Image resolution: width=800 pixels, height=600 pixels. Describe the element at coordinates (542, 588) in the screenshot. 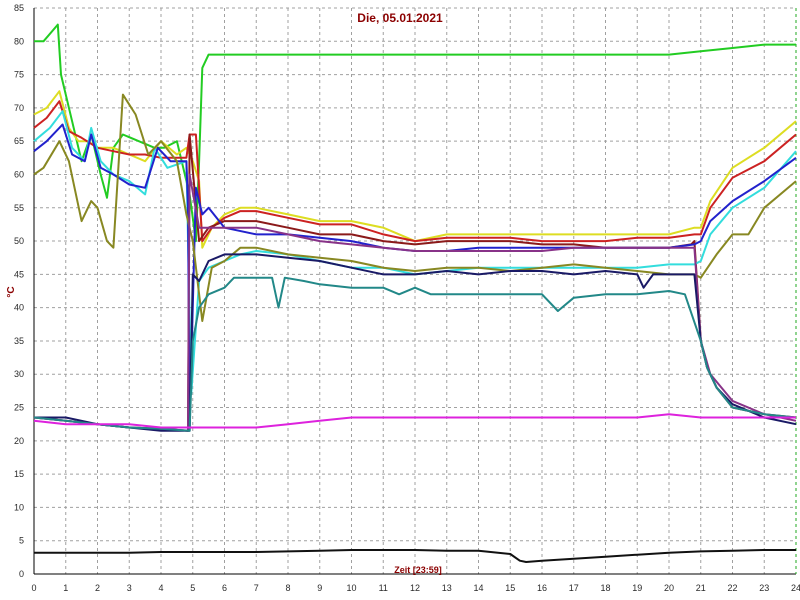

I see `x-tick-label: 16` at that location.